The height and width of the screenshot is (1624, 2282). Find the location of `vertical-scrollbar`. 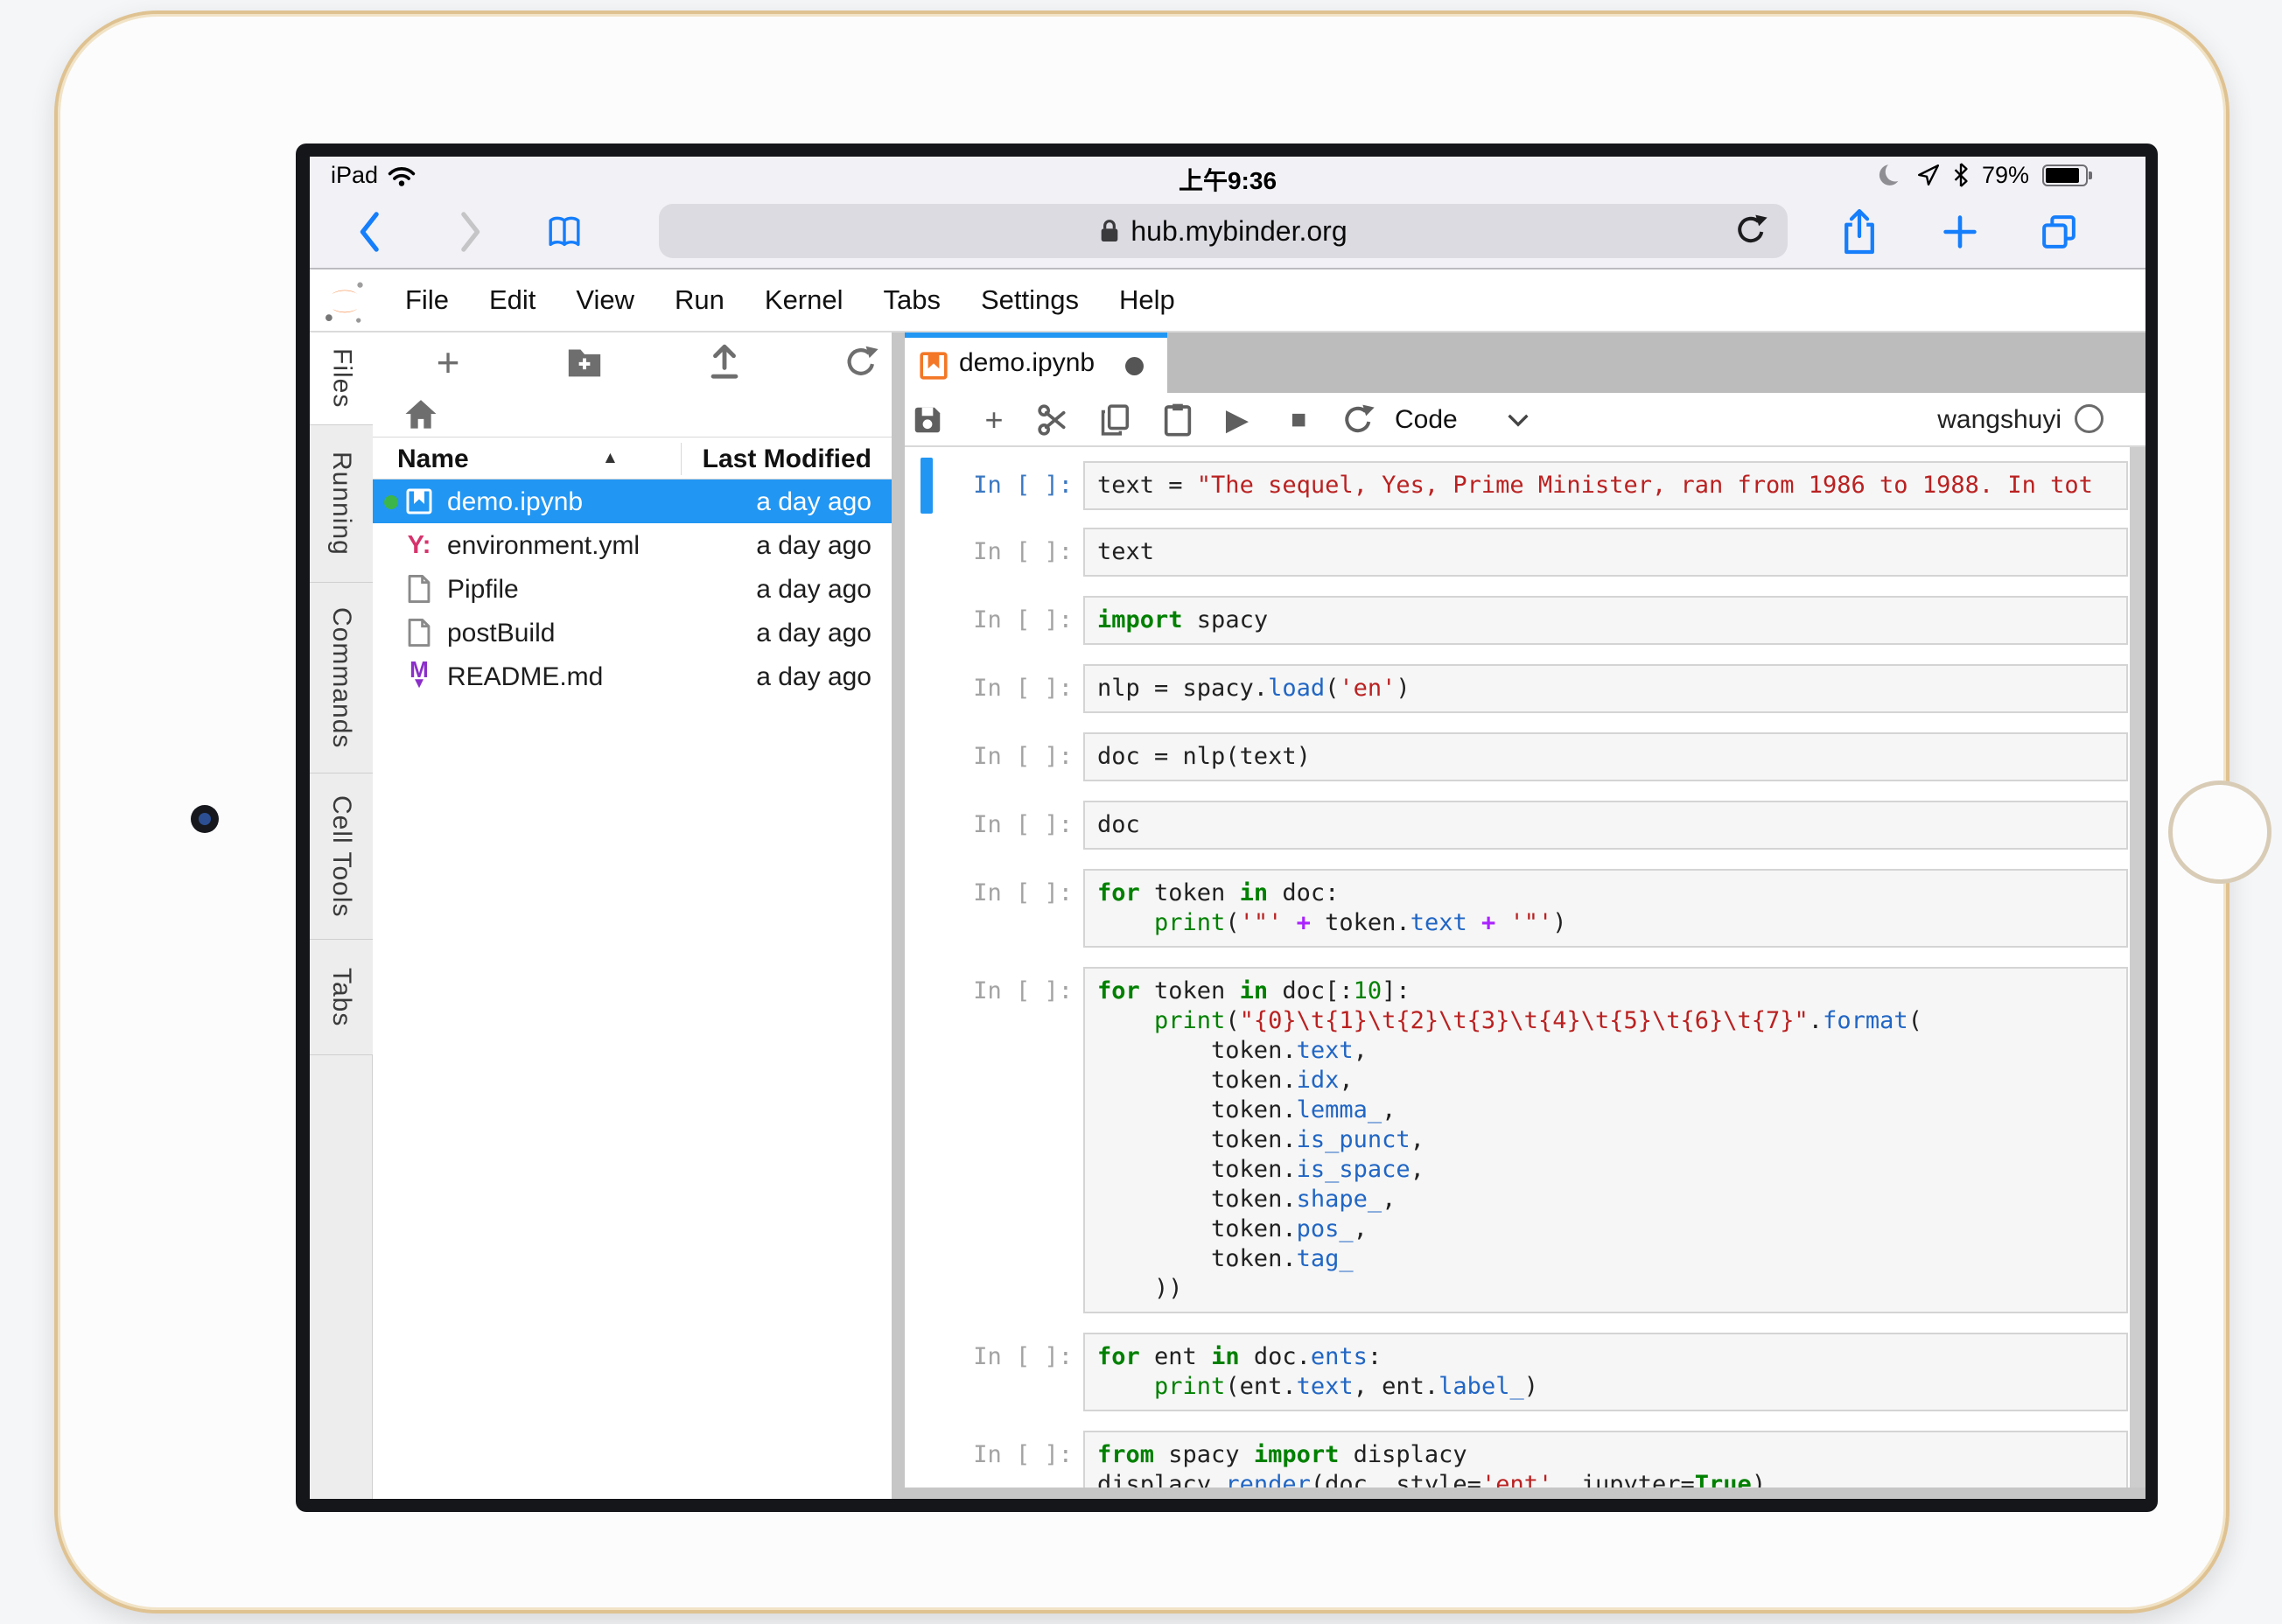

vertical-scrollbar is located at coordinates (2138, 967).